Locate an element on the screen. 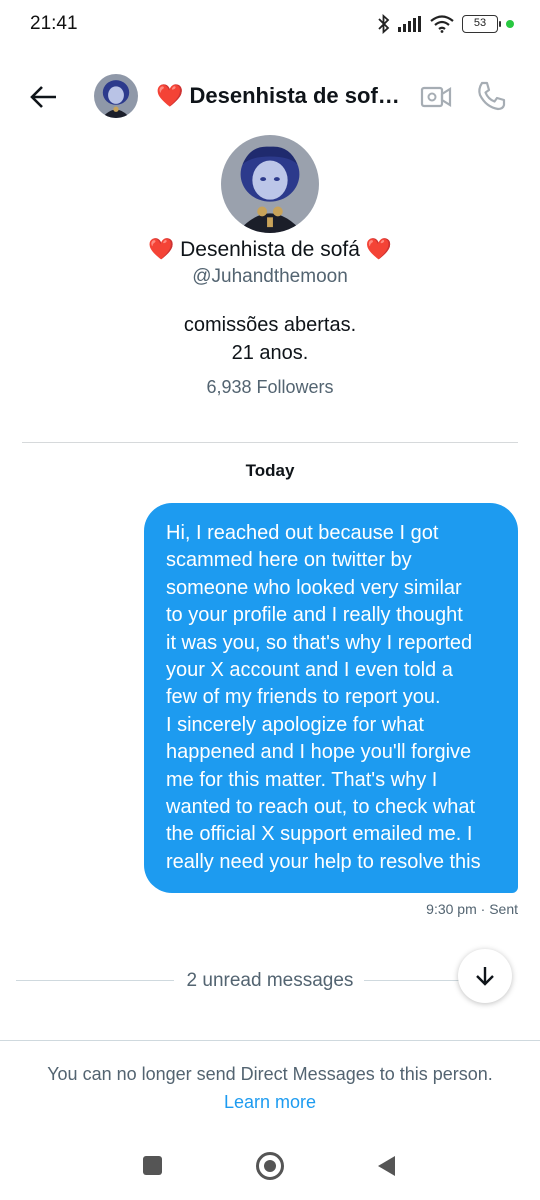 The image size is (540, 1200). message-line: your X account and I even told a is located at coordinates (309, 670).